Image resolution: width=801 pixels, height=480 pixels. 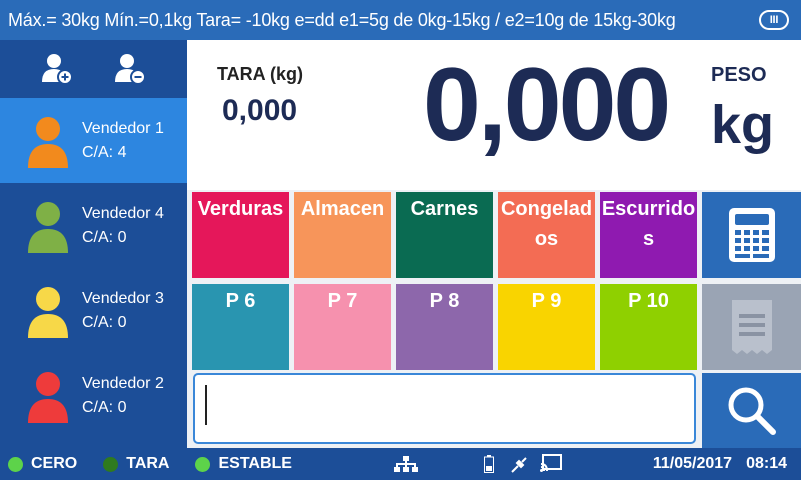 I want to click on search-input, so click(x=444, y=408).